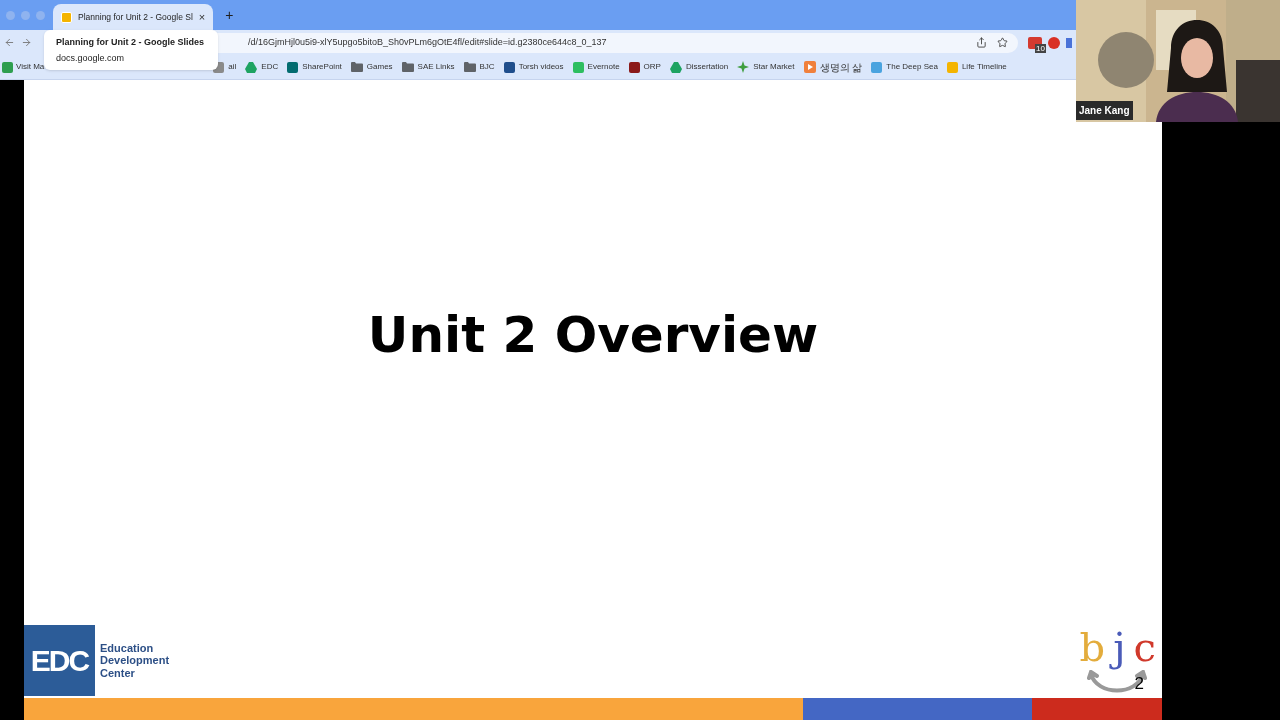 Image resolution: width=1280 pixels, height=720 pixels. What do you see at coordinates (1092, 647) in the screenshot?
I see `logo-letter: b` at bounding box center [1092, 647].